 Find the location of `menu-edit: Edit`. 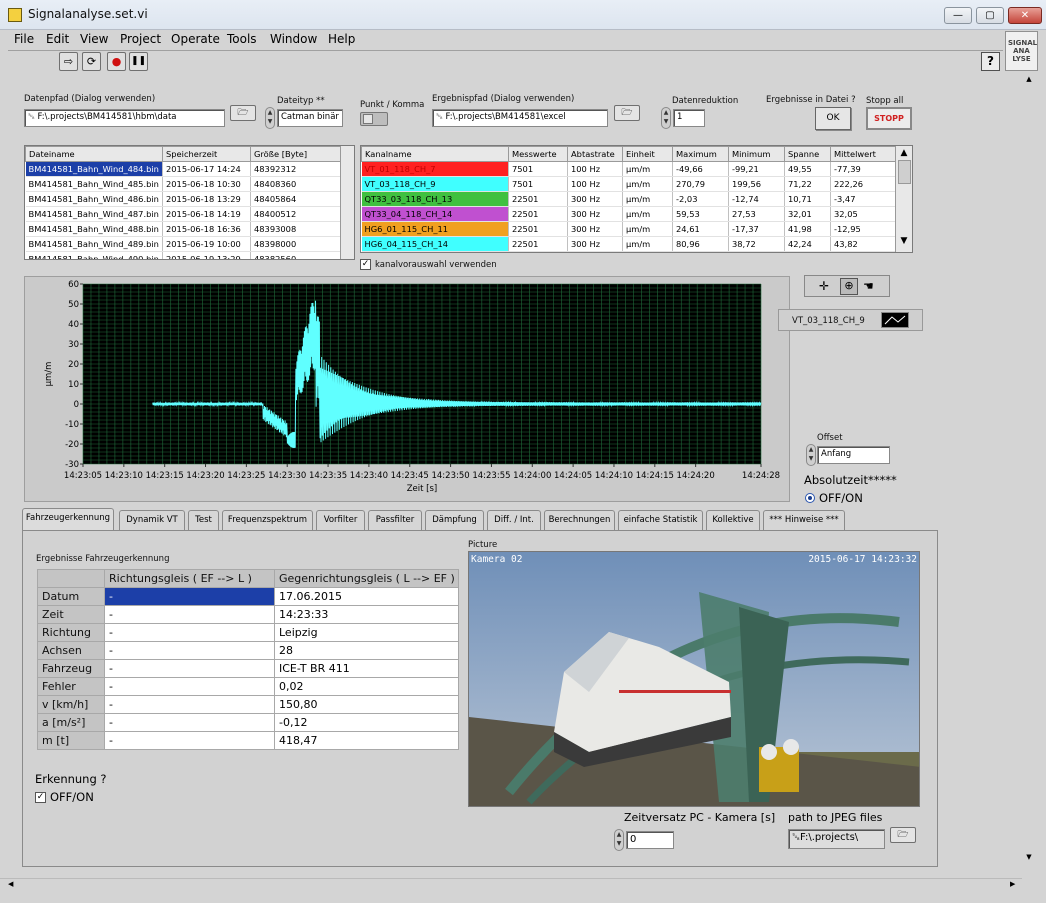

menu-edit: Edit is located at coordinates (57, 39).